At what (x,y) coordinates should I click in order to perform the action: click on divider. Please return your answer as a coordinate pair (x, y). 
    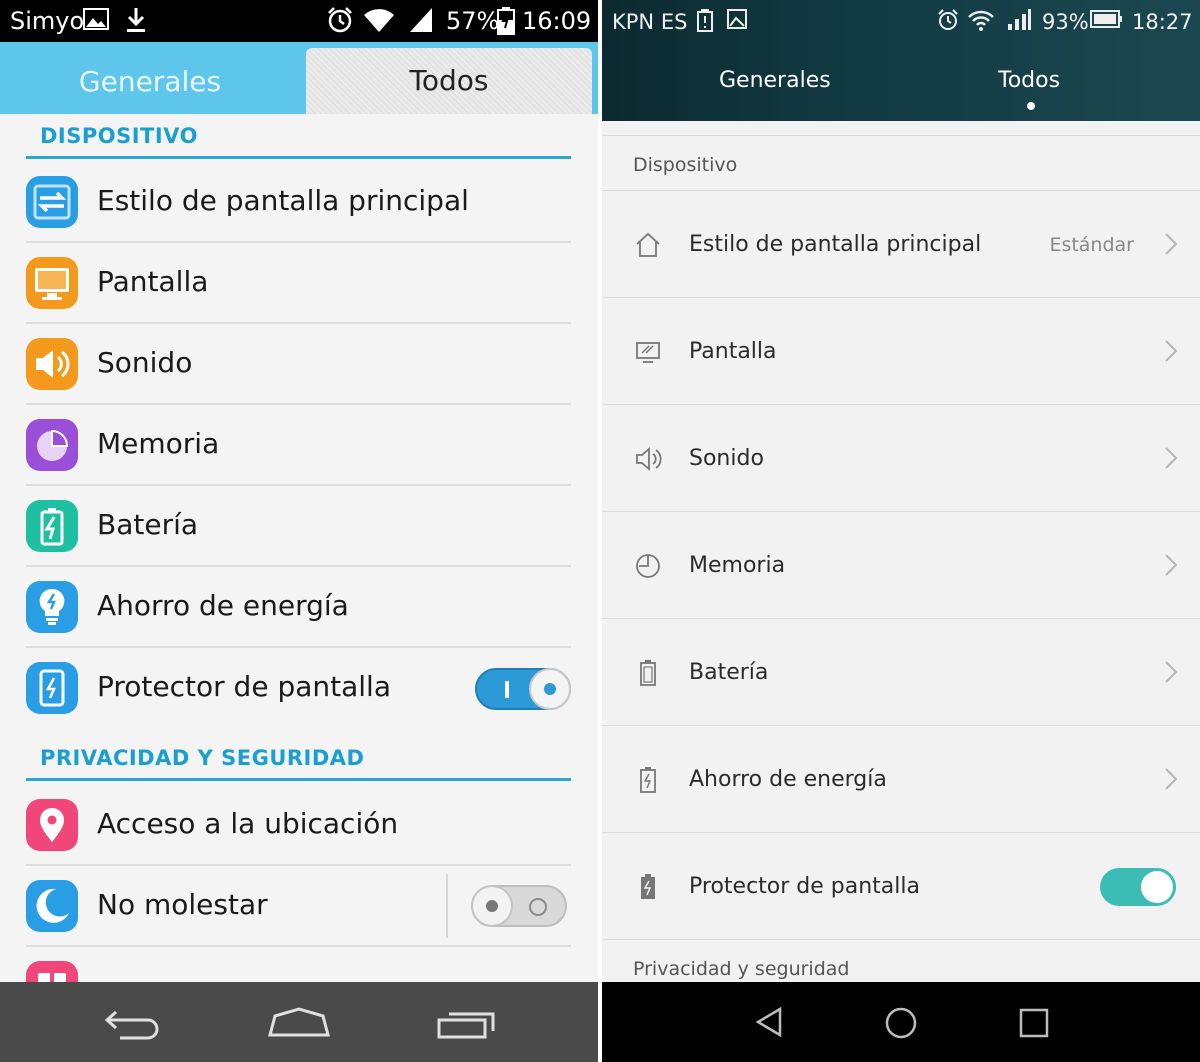
    Looking at the image, I should click on (901, 135).